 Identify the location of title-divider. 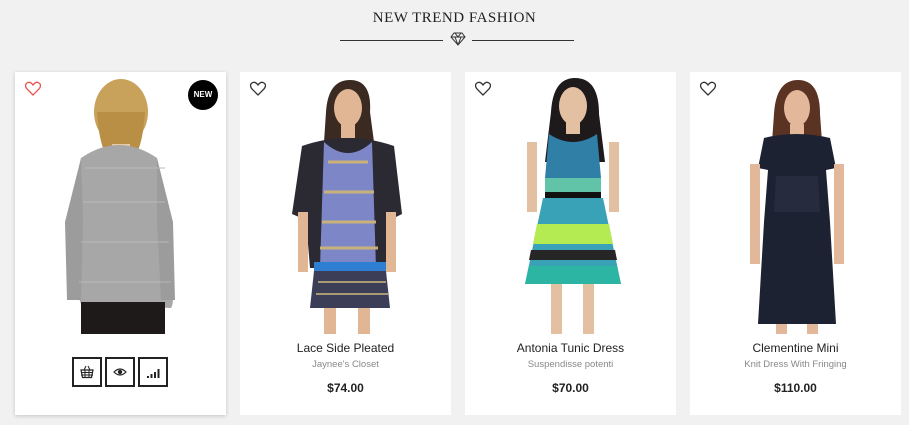
(457, 39).